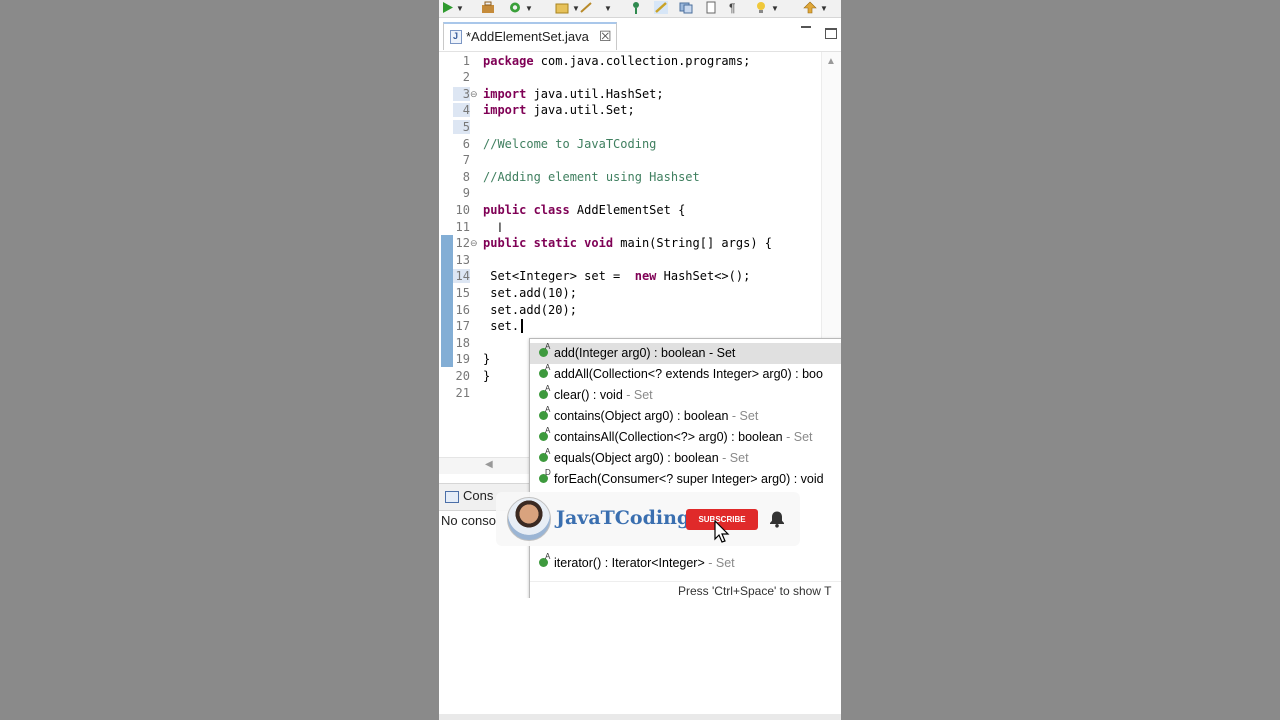 The width and height of the screenshot is (1280, 720). What do you see at coordinates (462, 293) in the screenshot?
I see `line-number: 15` at bounding box center [462, 293].